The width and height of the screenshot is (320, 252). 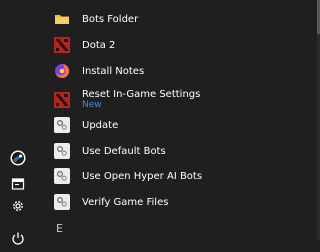 What do you see at coordinates (124, 151) in the screenshot?
I see `list-item-label: Use Default Bots` at bounding box center [124, 151].